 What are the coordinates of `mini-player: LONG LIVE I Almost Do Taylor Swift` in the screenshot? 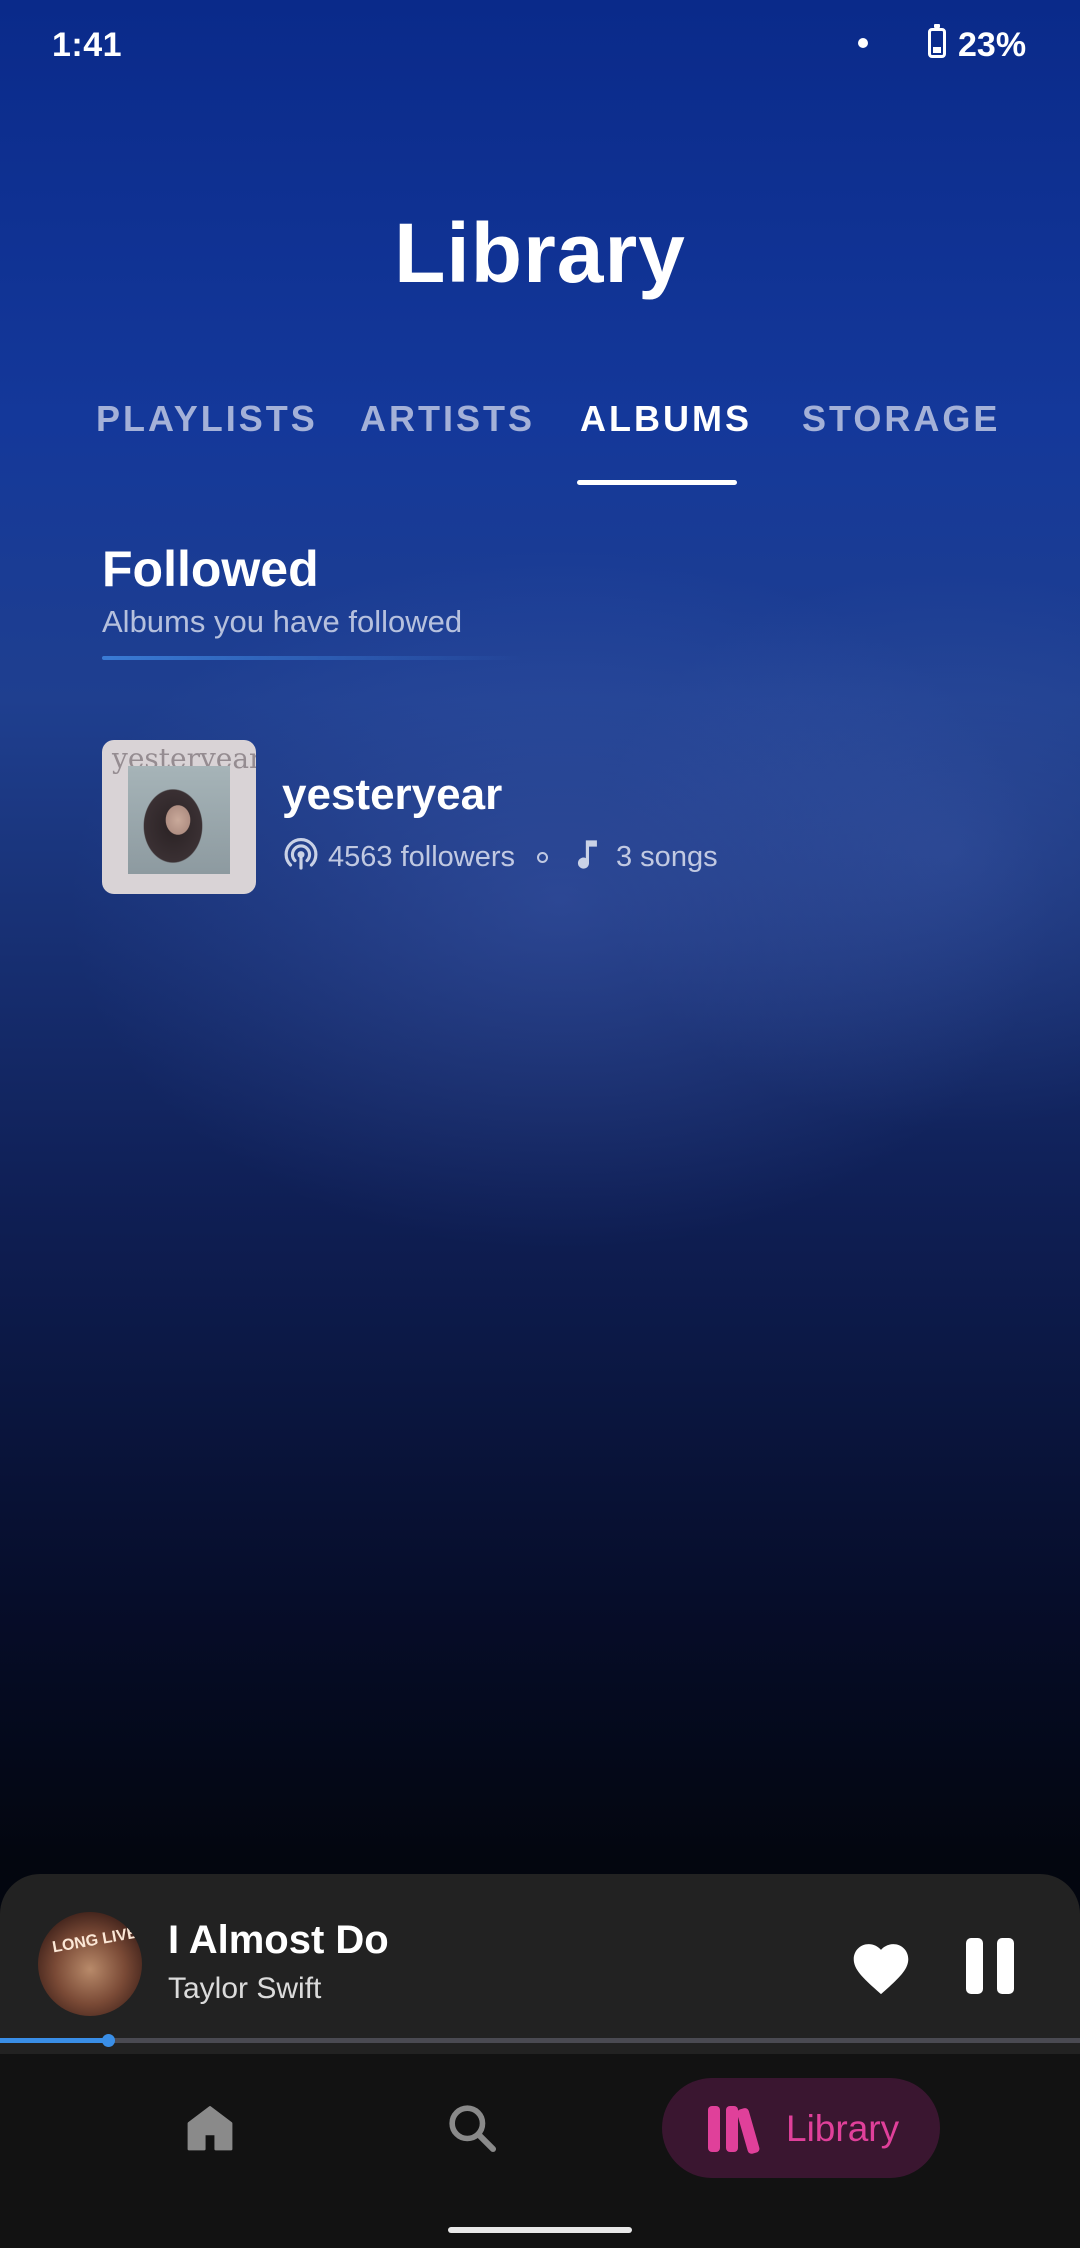 It's located at (540, 1964).